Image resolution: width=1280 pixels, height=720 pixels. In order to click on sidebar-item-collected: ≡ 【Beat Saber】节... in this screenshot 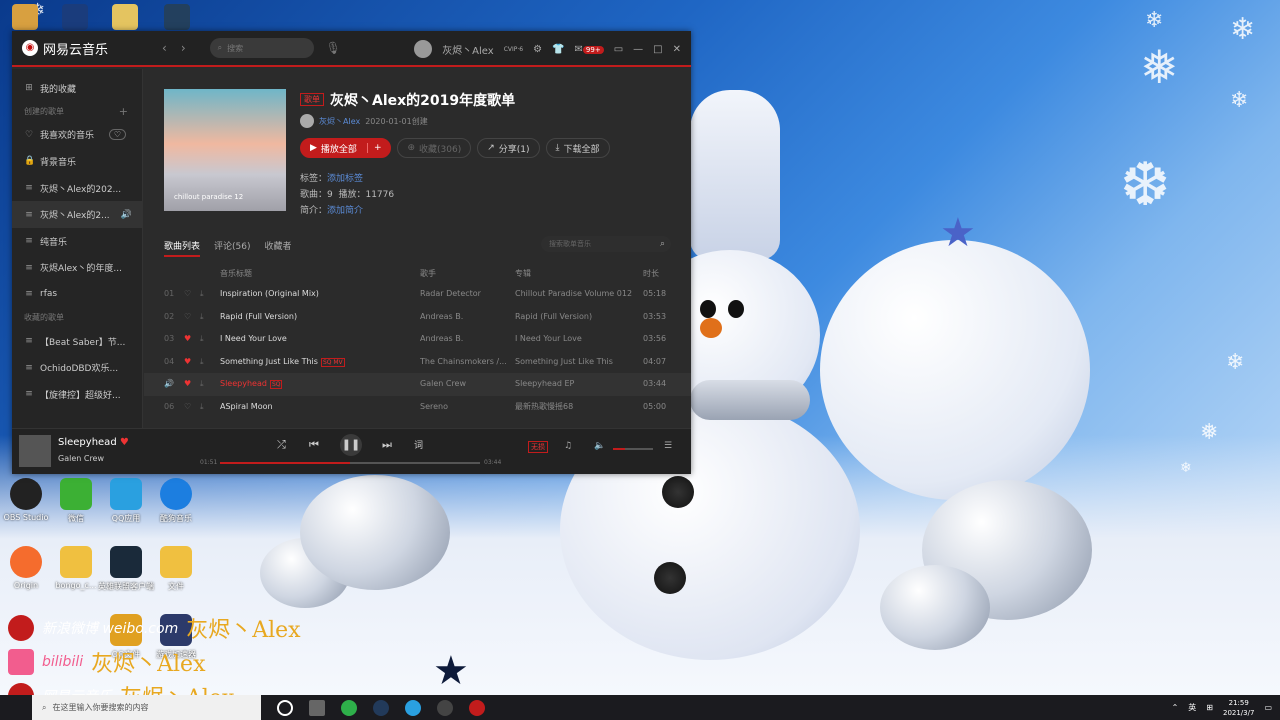, I will do `click(77, 341)`.